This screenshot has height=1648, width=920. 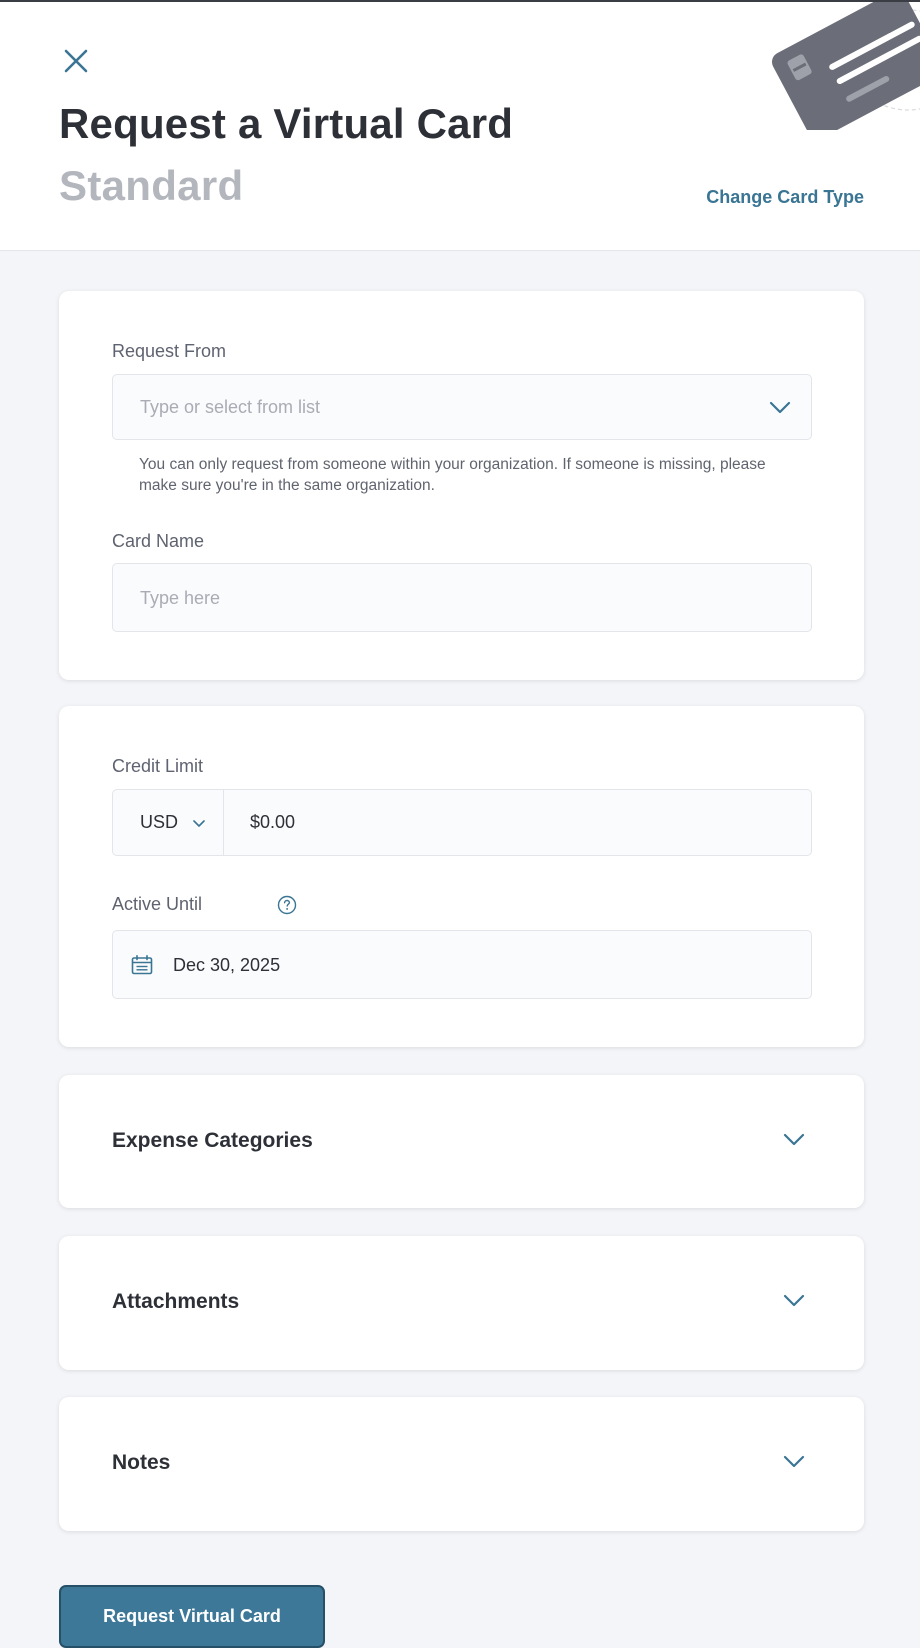 I want to click on card-name-placeholder: Type here, so click(x=180, y=598).